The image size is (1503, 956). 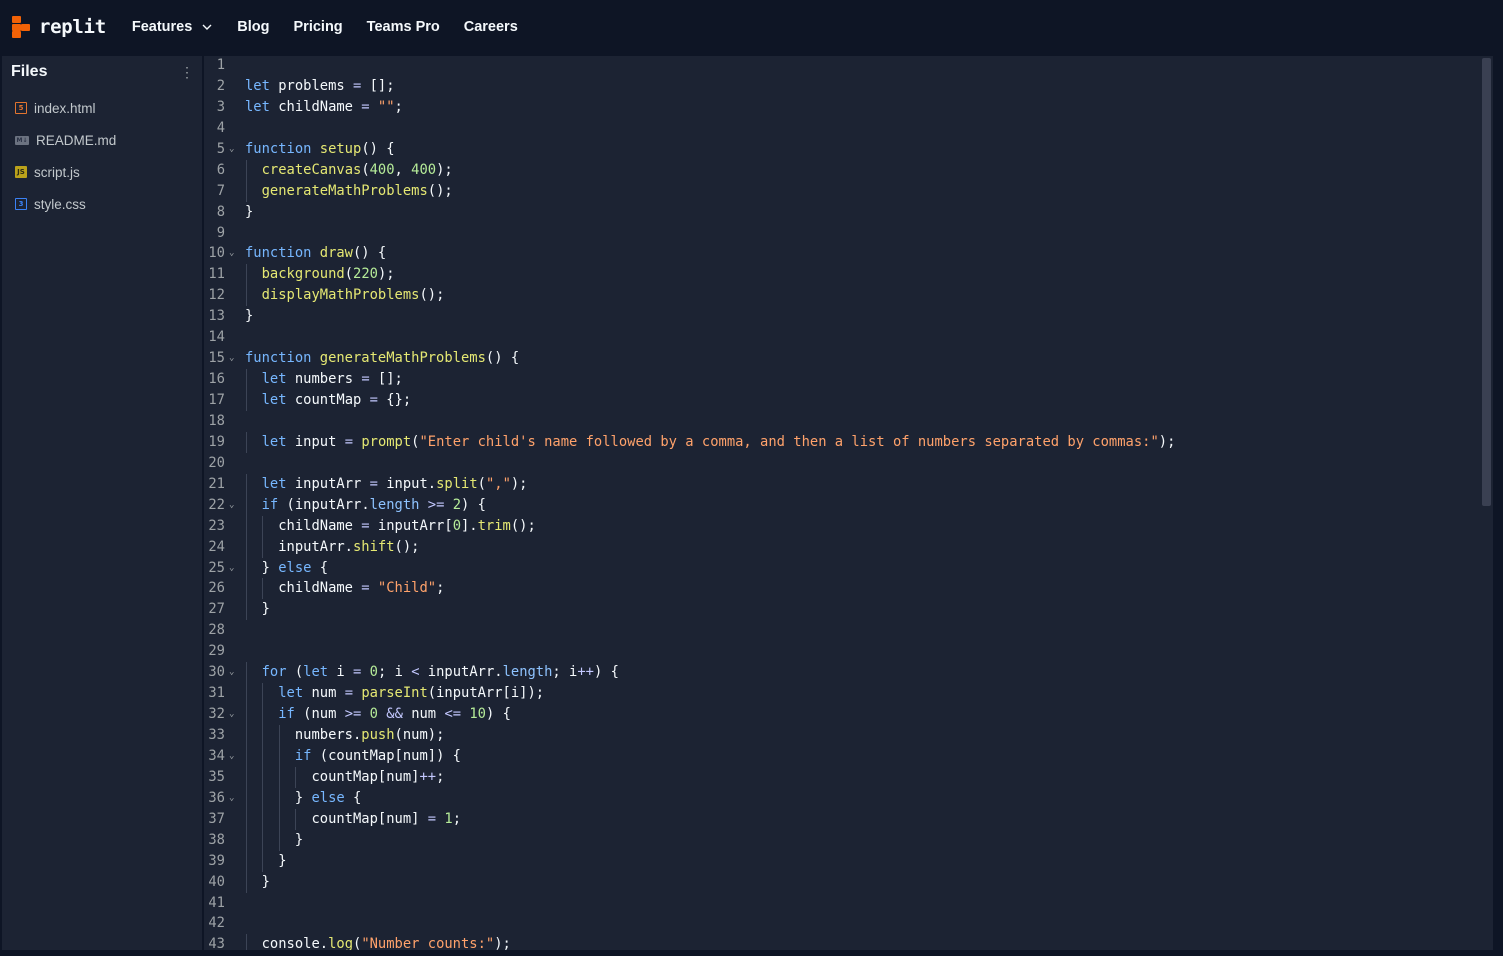 What do you see at coordinates (172, 27) in the screenshot?
I see `nav-features: Features` at bounding box center [172, 27].